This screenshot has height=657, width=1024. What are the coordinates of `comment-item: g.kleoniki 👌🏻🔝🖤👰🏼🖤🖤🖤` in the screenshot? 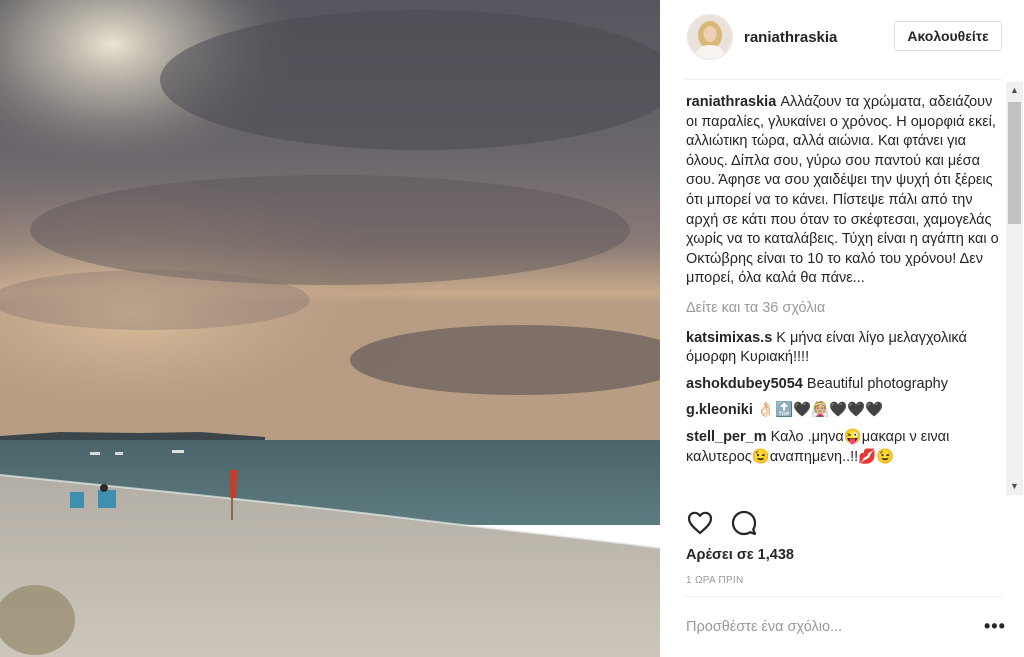 It's located at (845, 411).